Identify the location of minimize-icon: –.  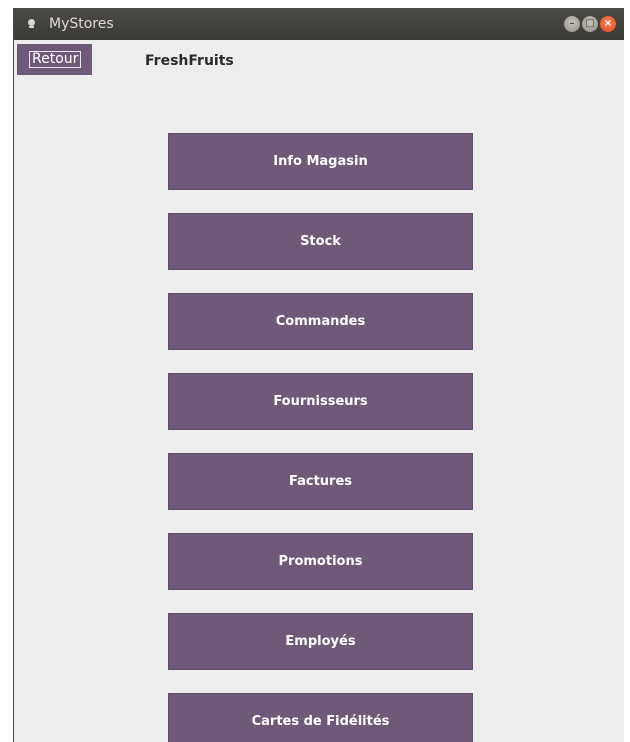
(572, 24).